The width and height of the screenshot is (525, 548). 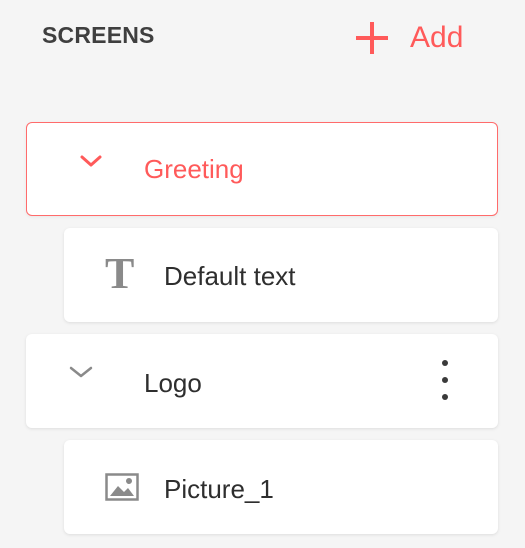 What do you see at coordinates (230, 276) in the screenshot?
I see `element-label: Default text` at bounding box center [230, 276].